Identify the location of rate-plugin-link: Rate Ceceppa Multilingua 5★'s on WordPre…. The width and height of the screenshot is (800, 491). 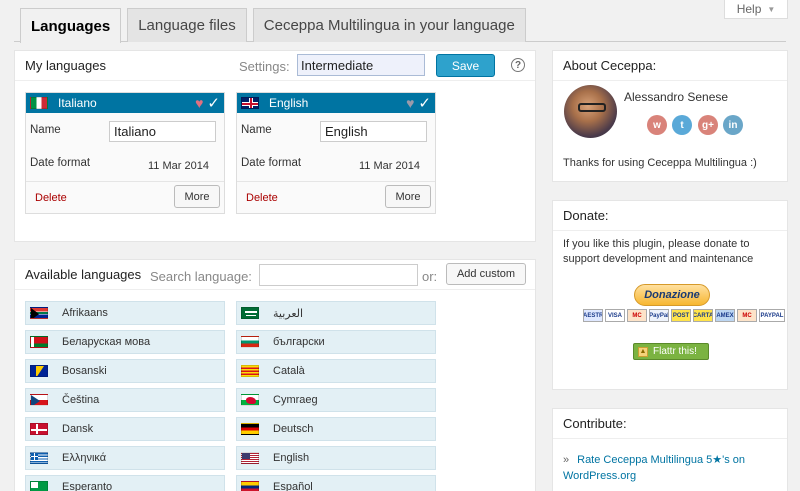
(654, 468).